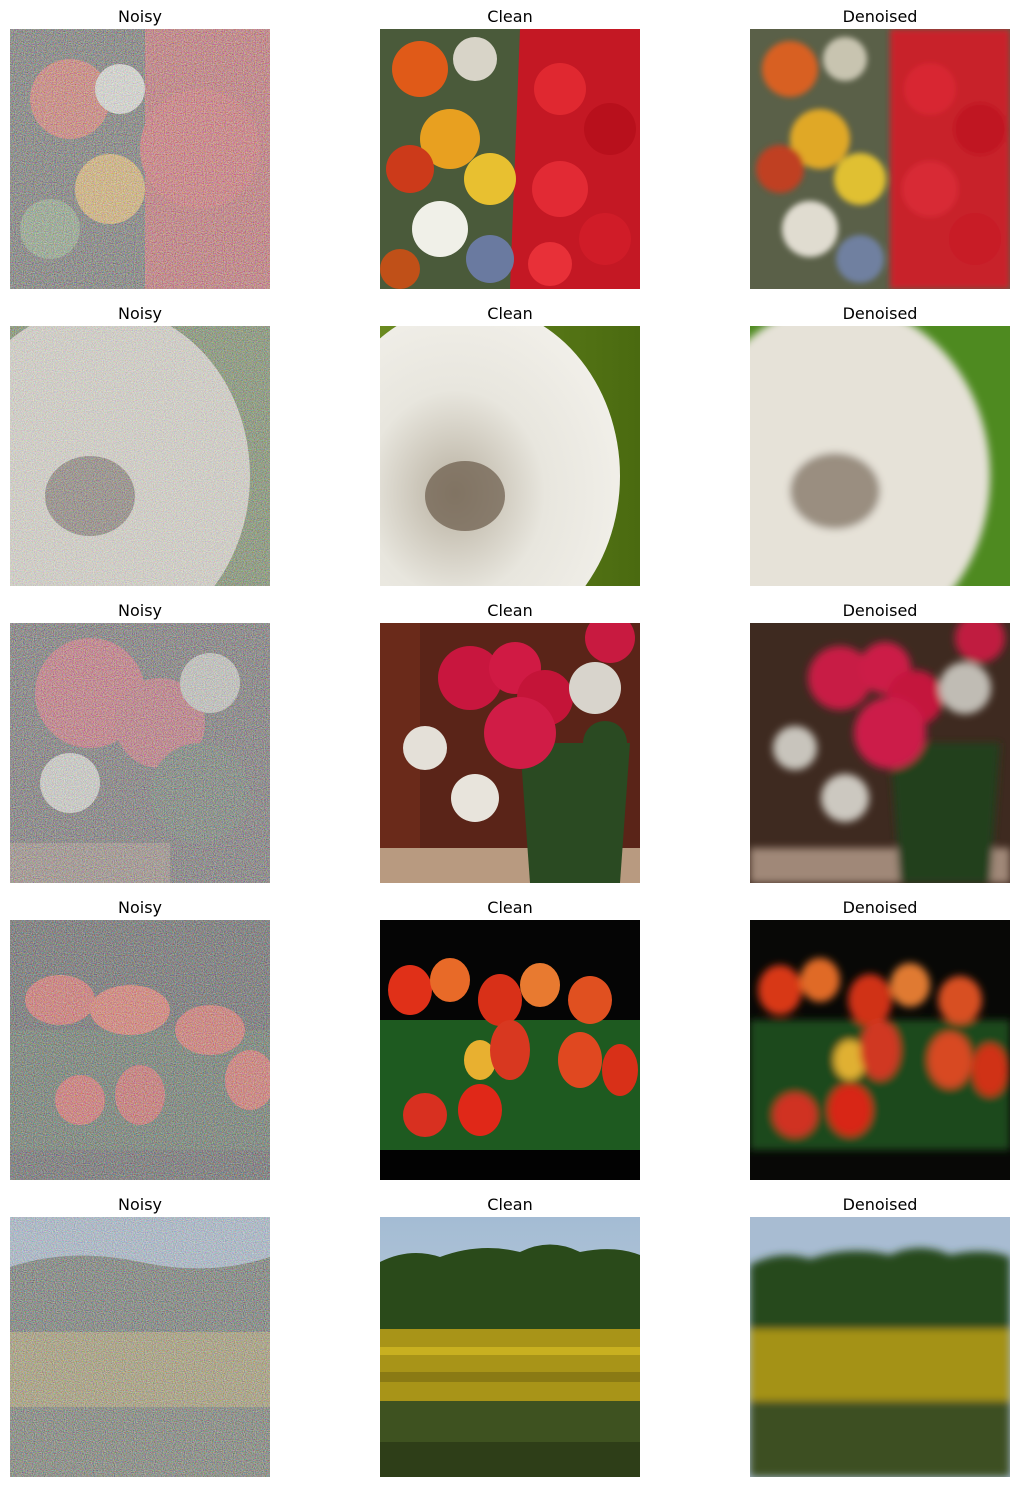 The width and height of the screenshot is (1020, 1490). I want to click on tulips-denoised-picture, so click(880, 1050).